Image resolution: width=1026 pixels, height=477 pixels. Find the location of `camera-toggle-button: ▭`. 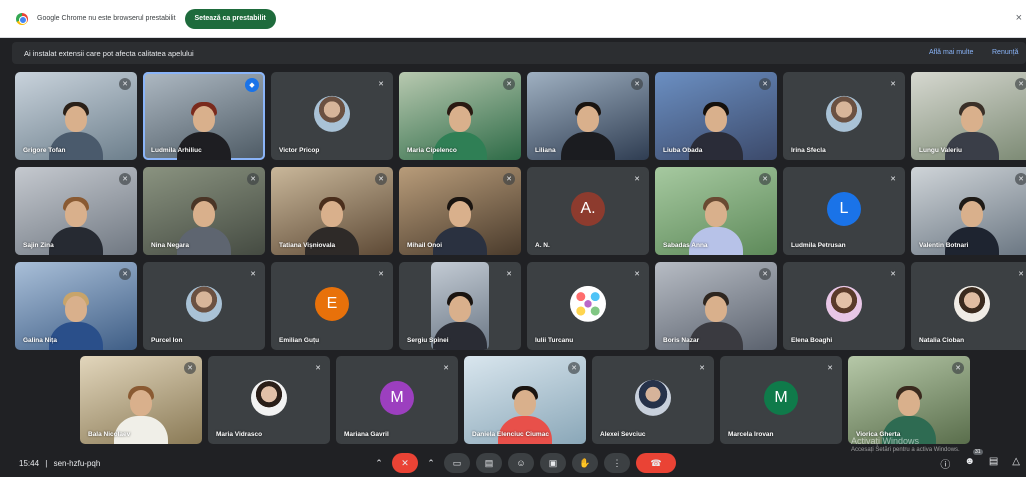

camera-toggle-button: ▭ is located at coordinates (457, 463).